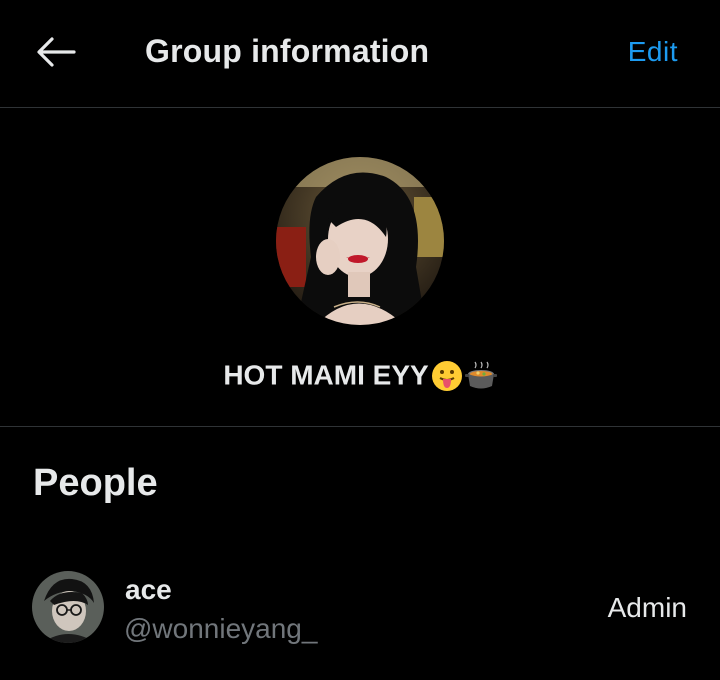 This screenshot has height=680, width=720. I want to click on member-handle: @wonnieyang_, so click(221, 628).